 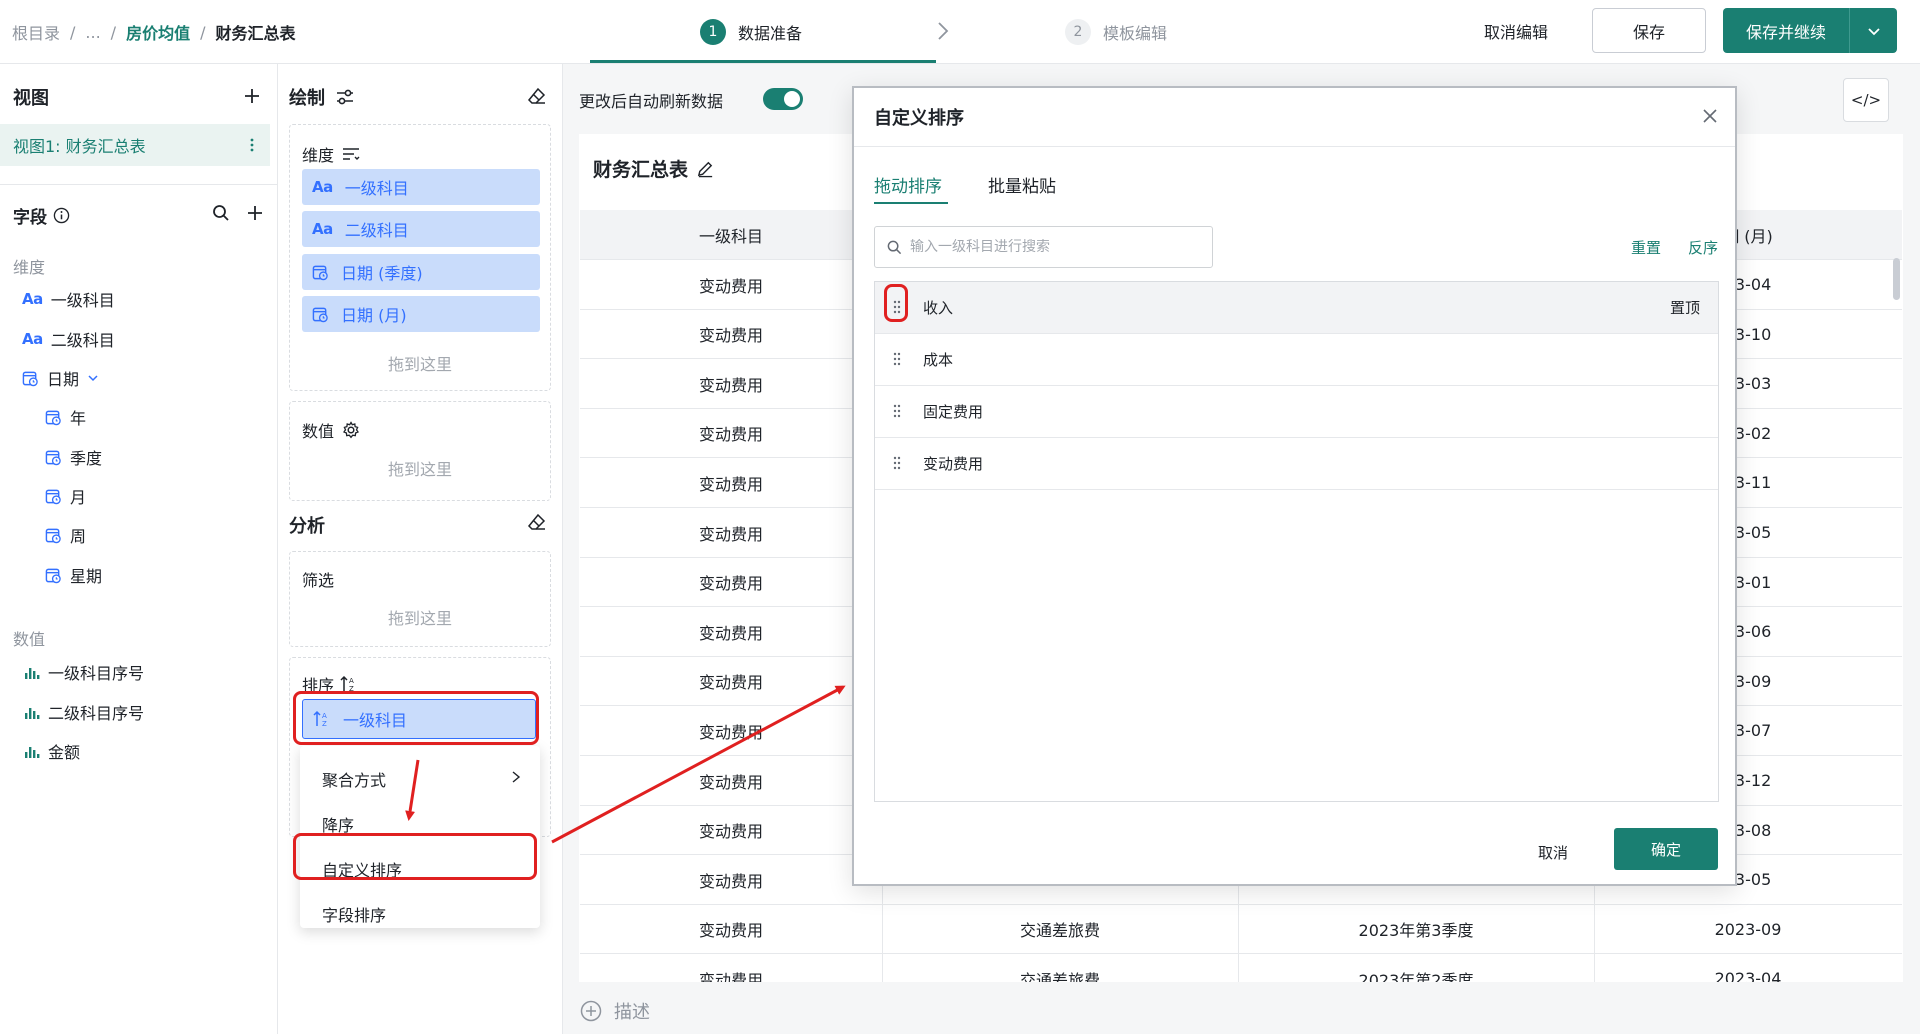 I want to click on breadcrumb-root: 根目录, so click(x=36, y=32).